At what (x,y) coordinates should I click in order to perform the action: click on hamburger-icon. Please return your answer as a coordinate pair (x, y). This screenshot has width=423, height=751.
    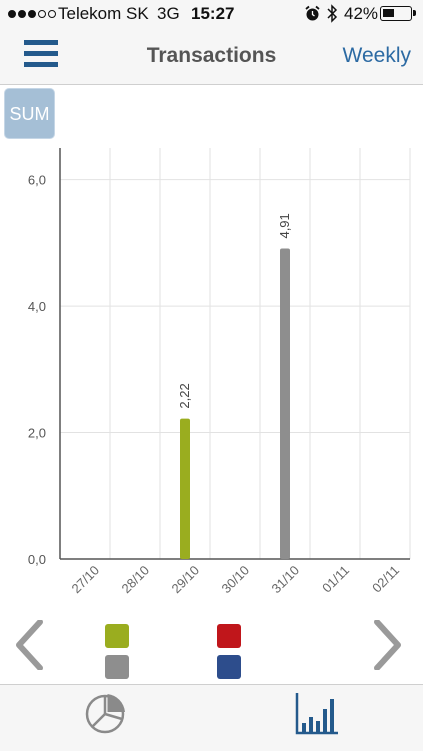
    Looking at the image, I should click on (41, 54).